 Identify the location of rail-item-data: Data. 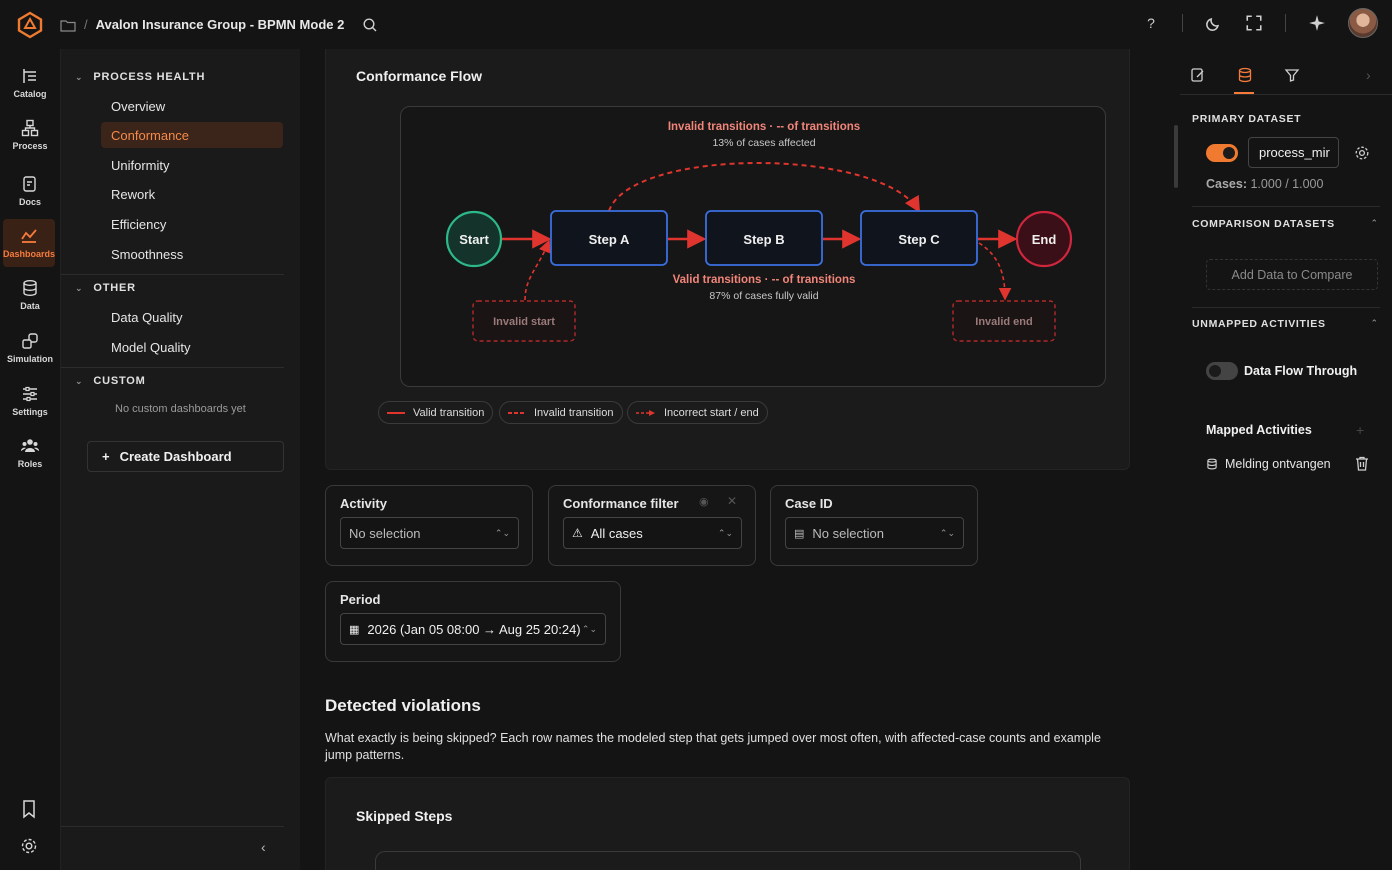
(30, 295).